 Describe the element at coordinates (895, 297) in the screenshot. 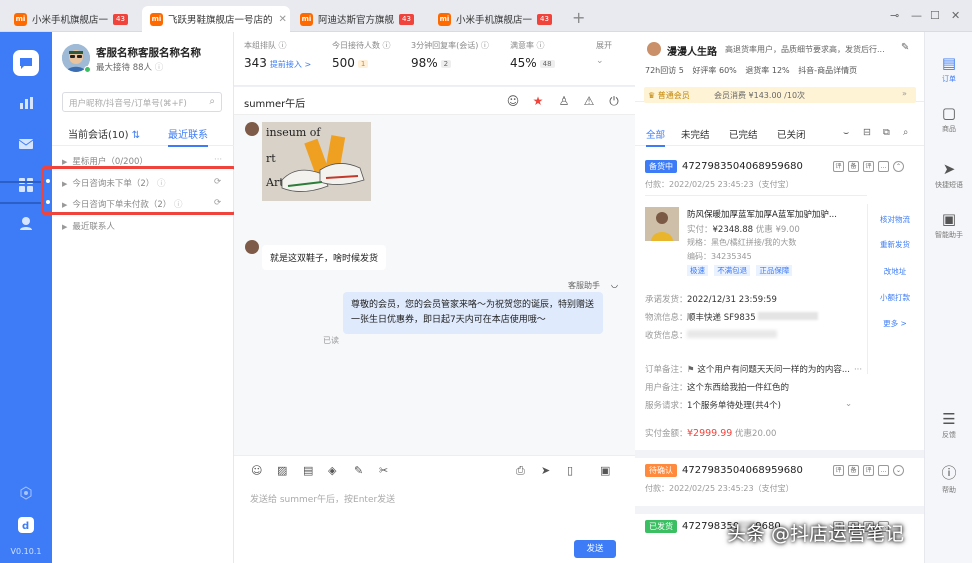

I see `small-payment-button: 小额打款` at that location.